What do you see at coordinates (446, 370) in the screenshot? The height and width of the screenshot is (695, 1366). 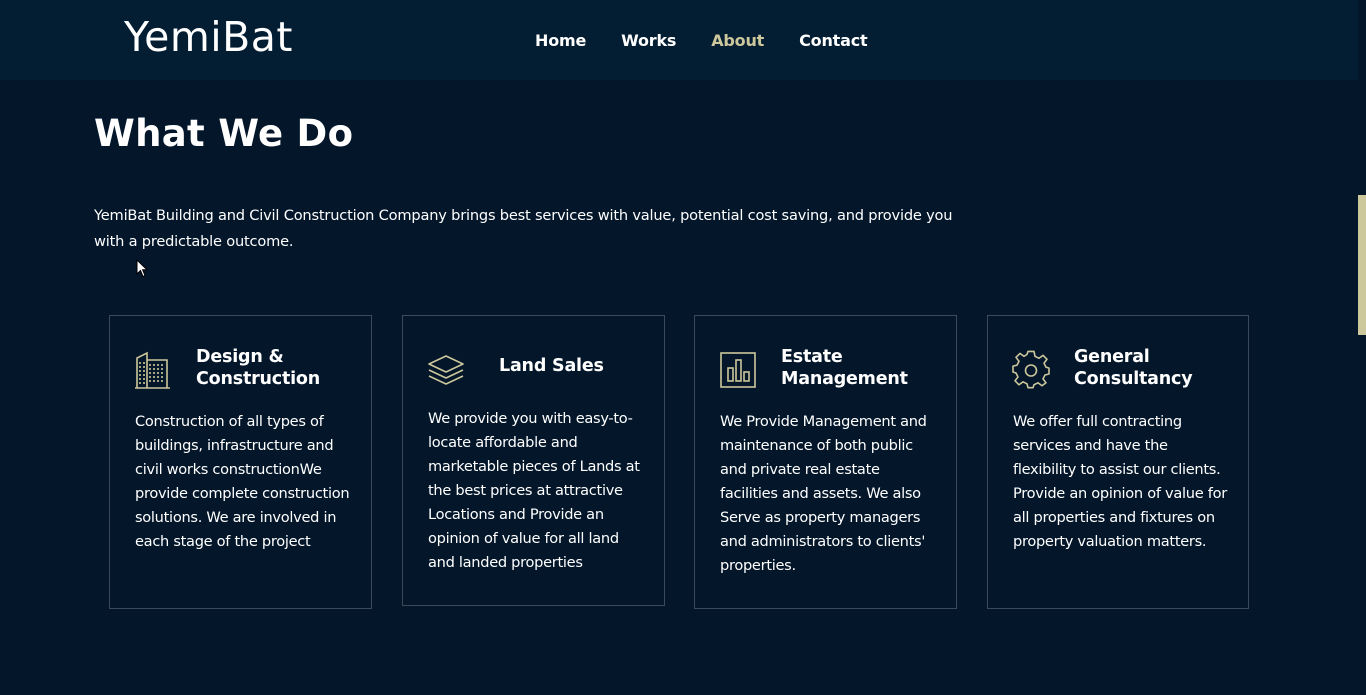 I see `layers-icon` at bounding box center [446, 370].